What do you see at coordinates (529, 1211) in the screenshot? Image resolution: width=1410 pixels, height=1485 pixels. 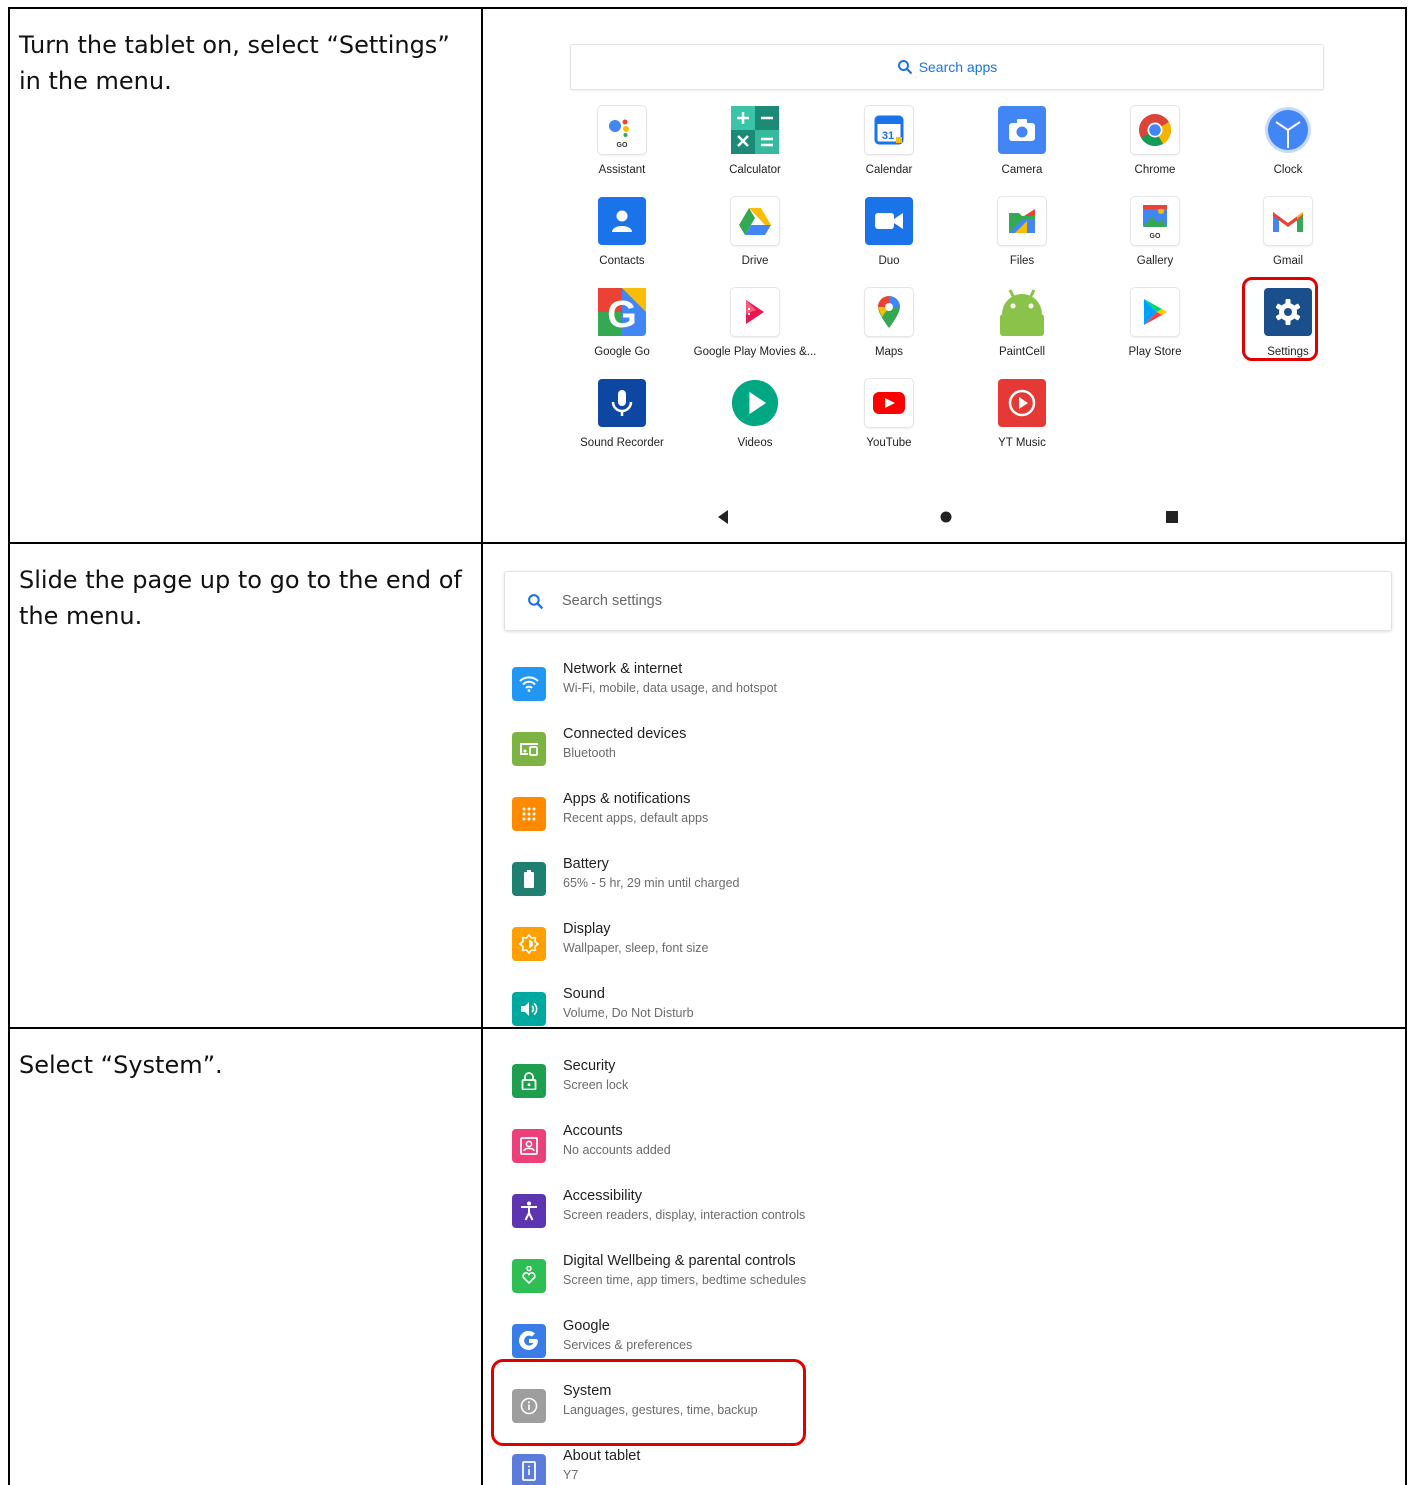 I see `accessibility-icon` at bounding box center [529, 1211].